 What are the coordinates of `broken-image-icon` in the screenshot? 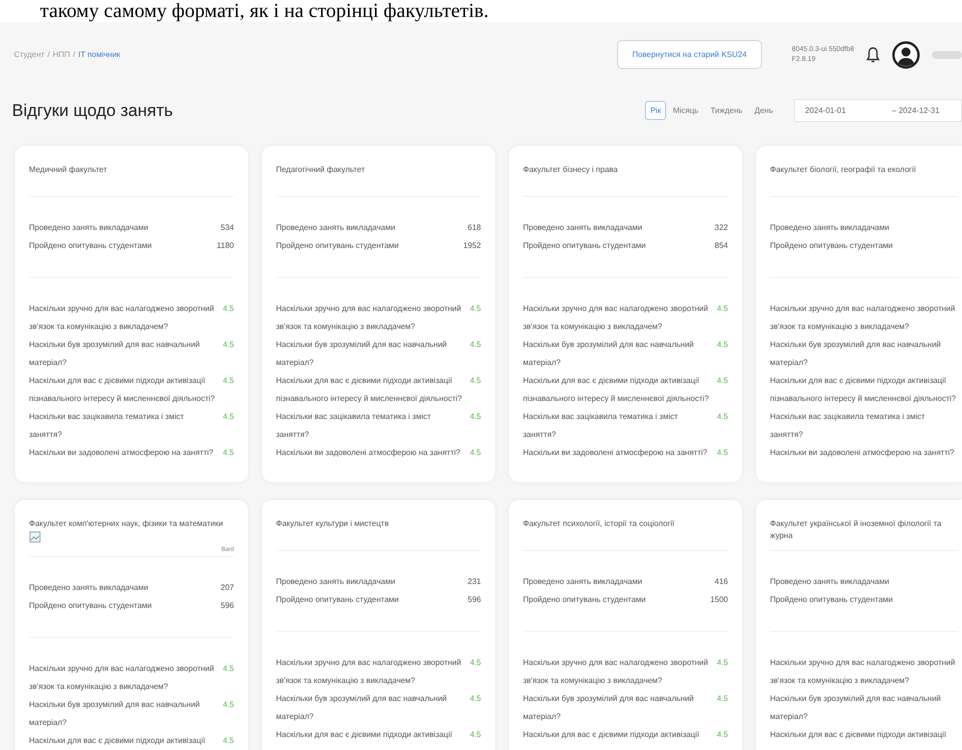 It's located at (35, 537).